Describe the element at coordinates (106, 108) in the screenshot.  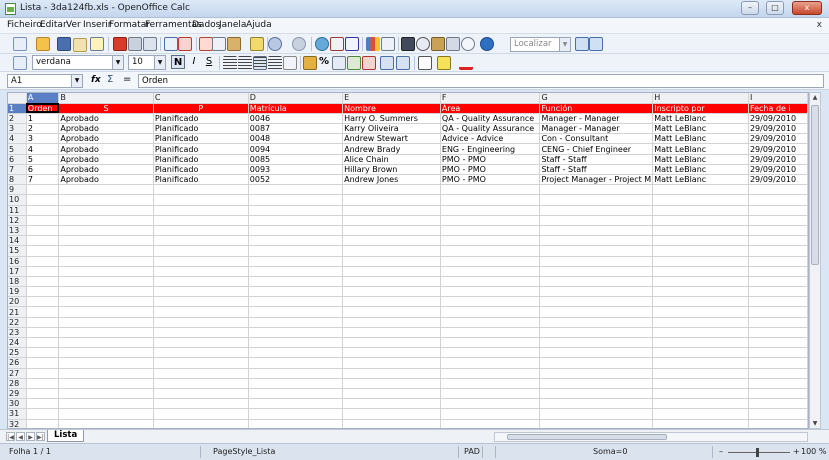
I see `cell: S` at that location.